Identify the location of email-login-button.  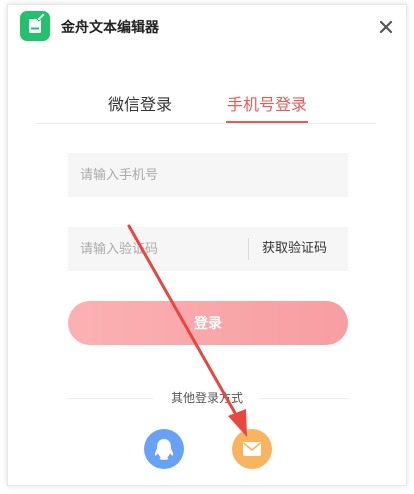
(252, 449).